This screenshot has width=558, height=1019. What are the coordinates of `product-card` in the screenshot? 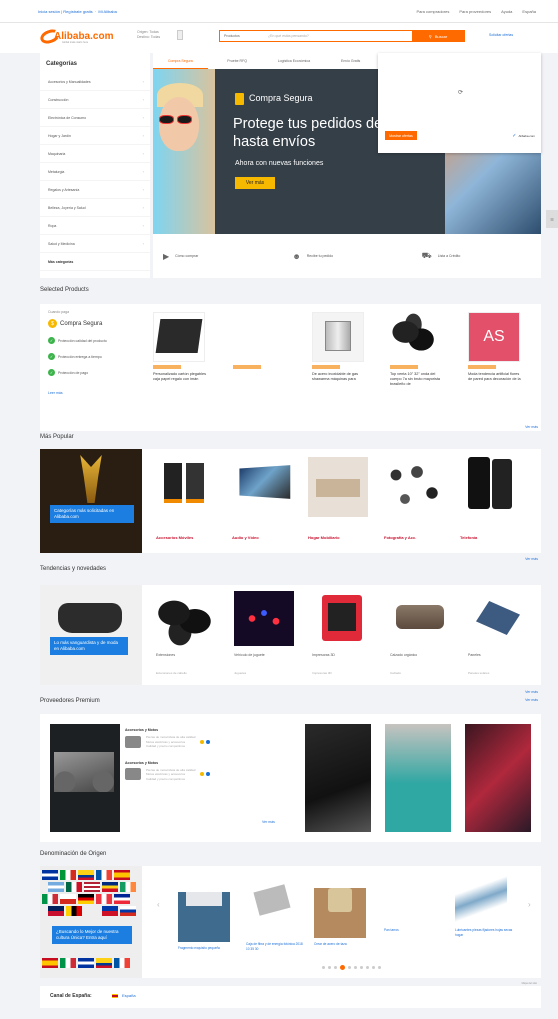 It's located at (260, 342).